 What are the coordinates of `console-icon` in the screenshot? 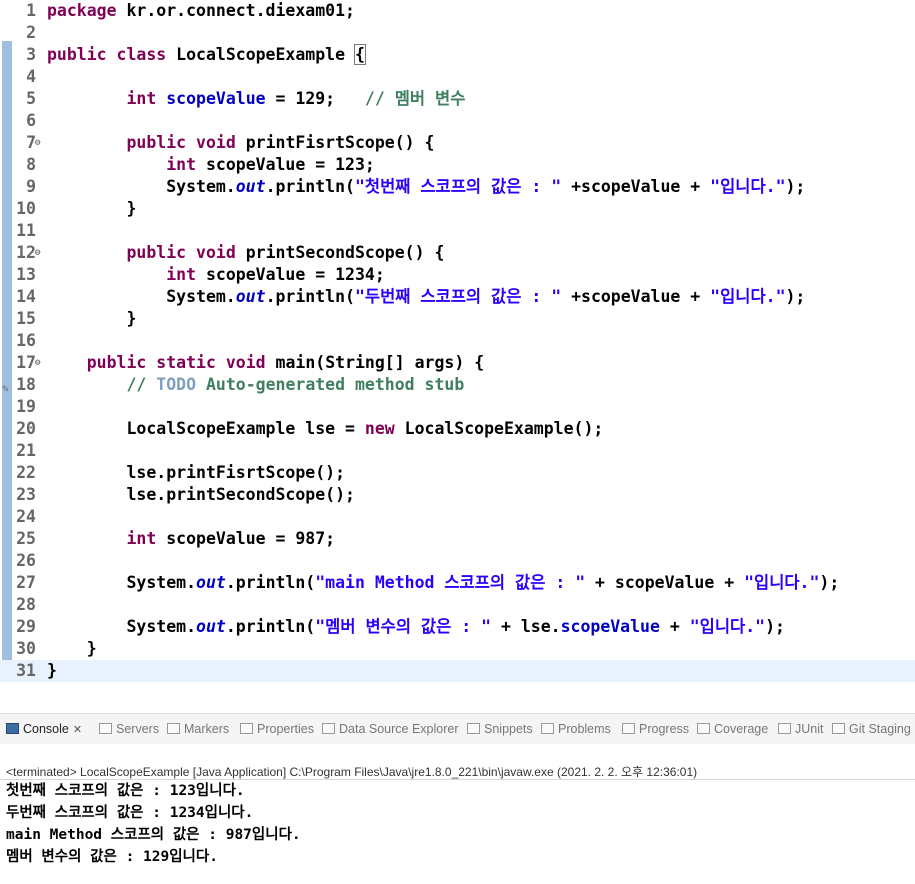 It's located at (12, 728).